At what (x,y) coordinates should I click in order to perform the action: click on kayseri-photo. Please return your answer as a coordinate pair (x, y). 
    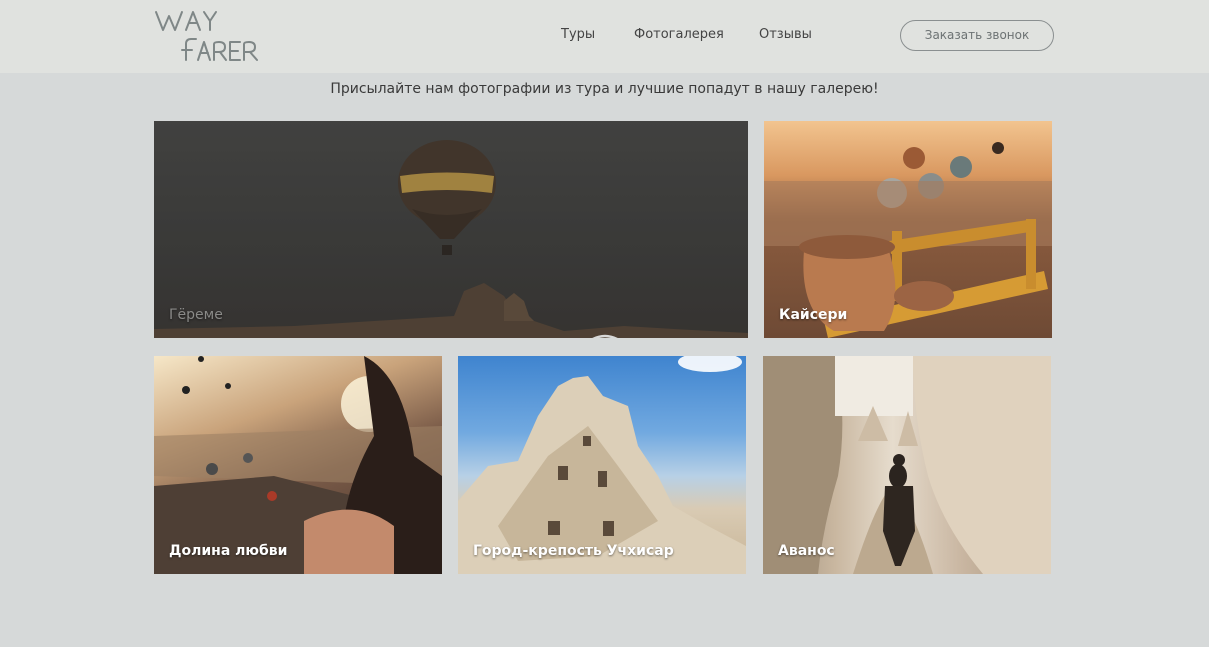
    Looking at the image, I should click on (908, 229).